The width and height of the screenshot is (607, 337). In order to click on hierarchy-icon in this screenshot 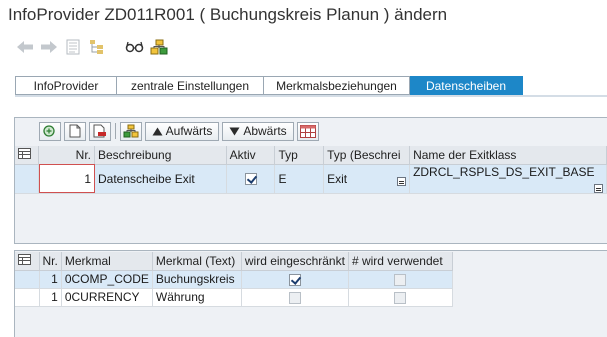, I will do `click(97, 47)`.